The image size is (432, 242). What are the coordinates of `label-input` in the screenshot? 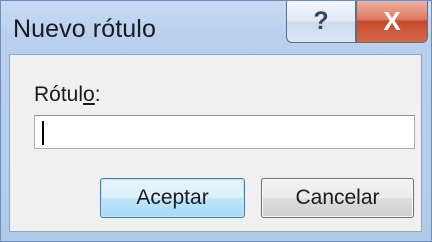 It's located at (224, 132).